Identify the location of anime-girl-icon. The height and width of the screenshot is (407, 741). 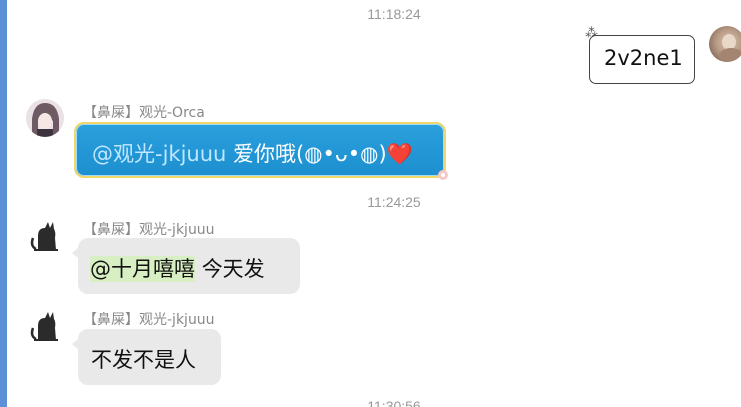
(45, 118).